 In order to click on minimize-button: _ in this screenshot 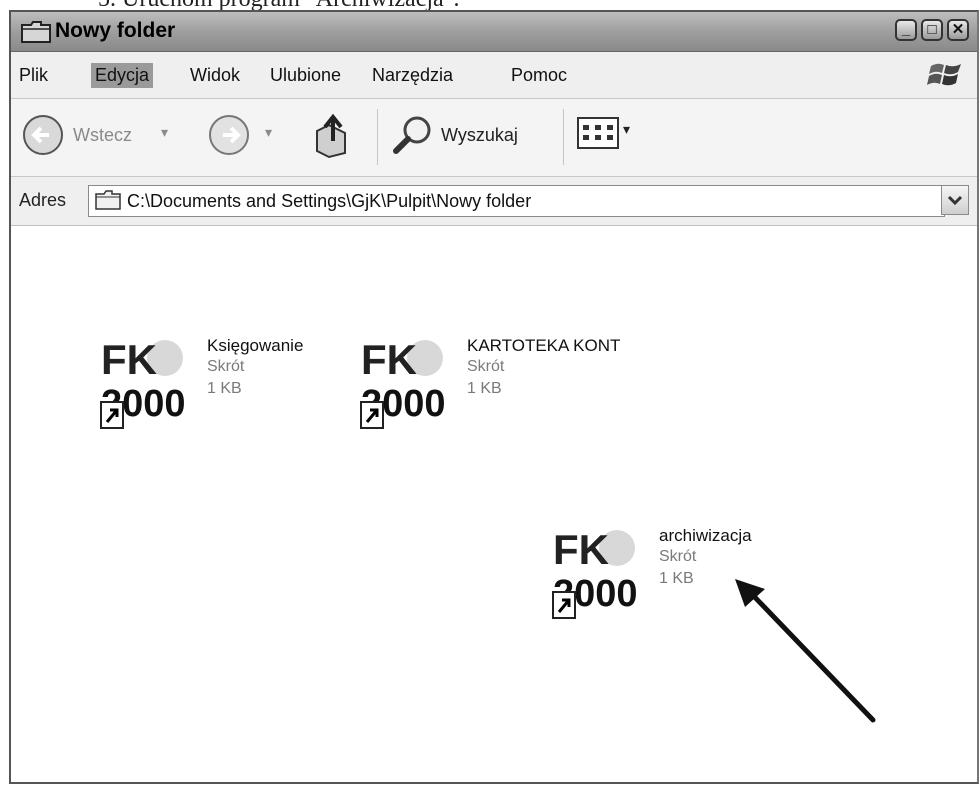, I will do `click(906, 30)`.